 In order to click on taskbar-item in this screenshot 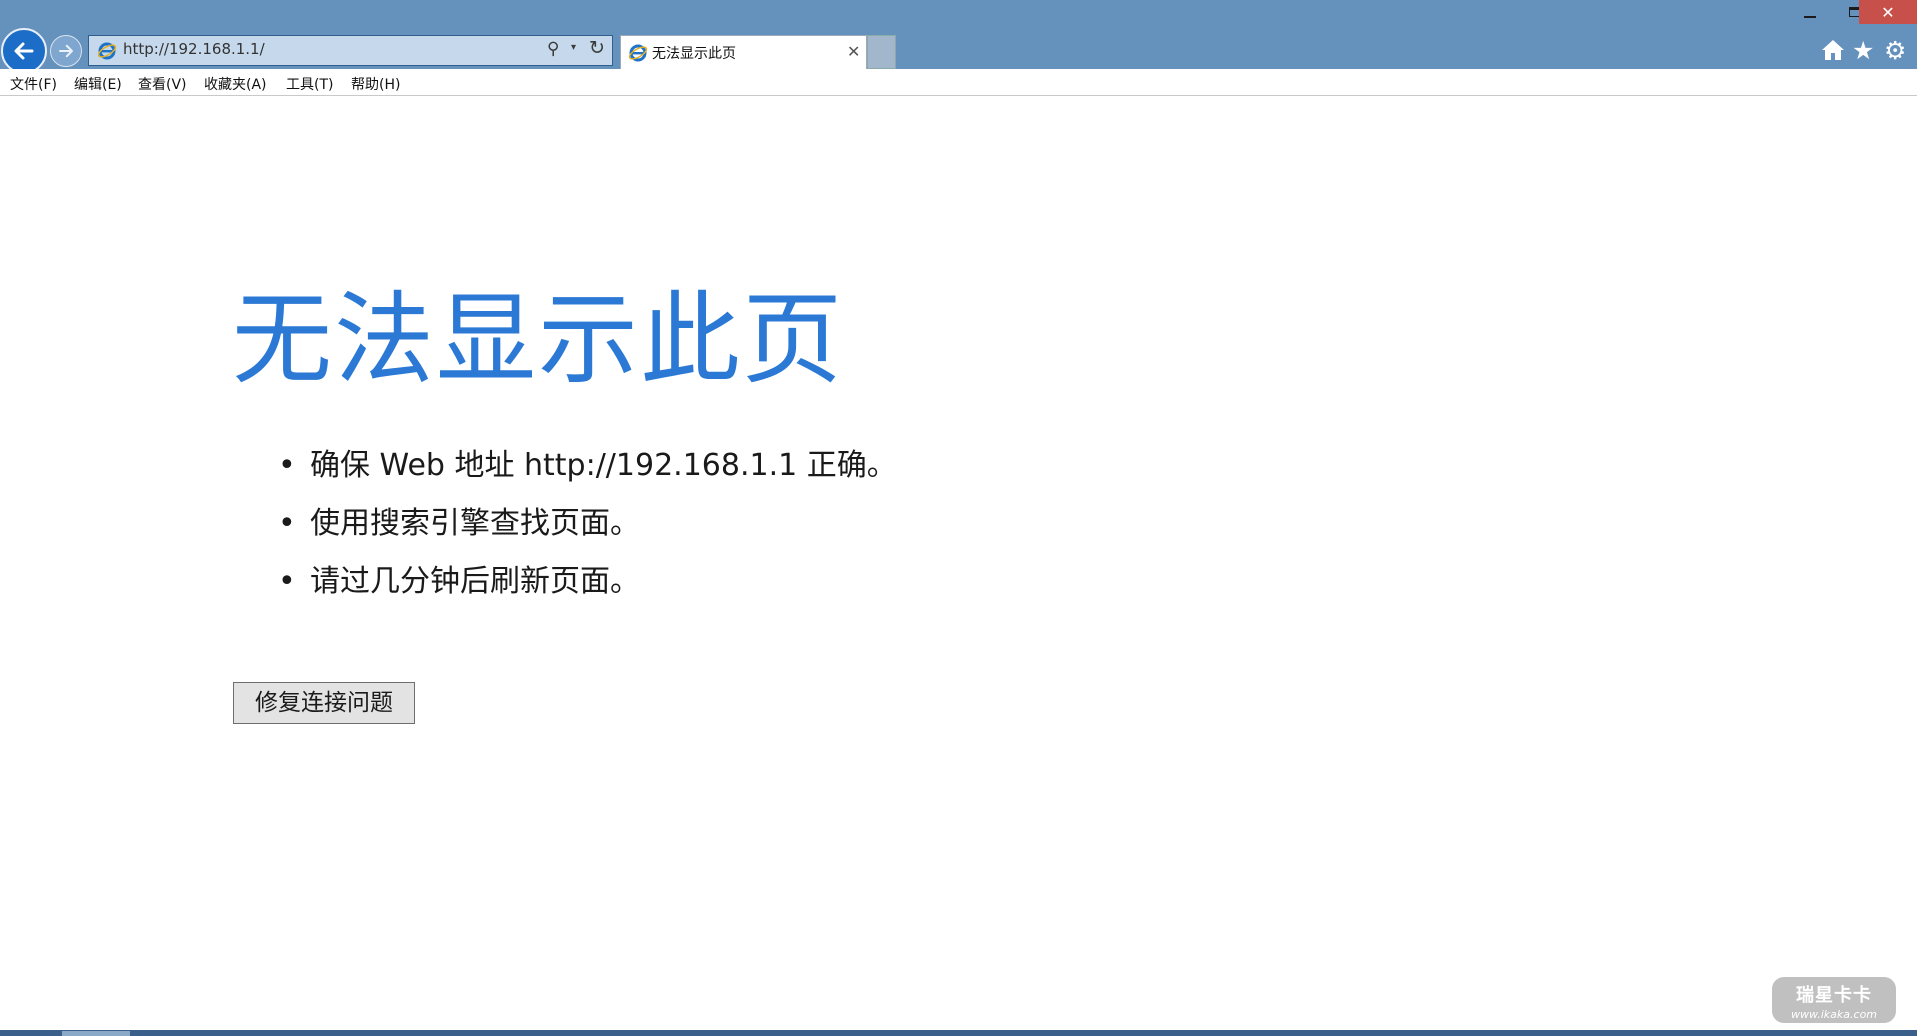, I will do `click(96, 1033)`.